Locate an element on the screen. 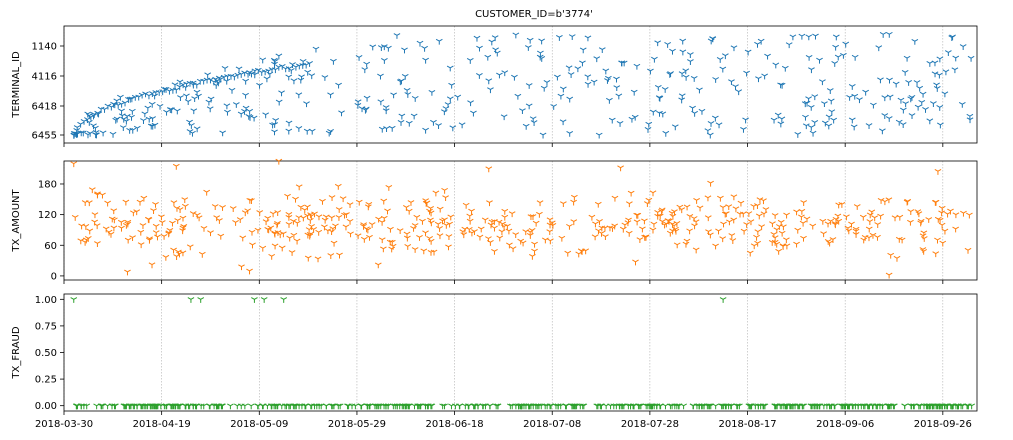 The image size is (1013, 440). x-tick-label: 2018-08-17 is located at coordinates (747, 424).